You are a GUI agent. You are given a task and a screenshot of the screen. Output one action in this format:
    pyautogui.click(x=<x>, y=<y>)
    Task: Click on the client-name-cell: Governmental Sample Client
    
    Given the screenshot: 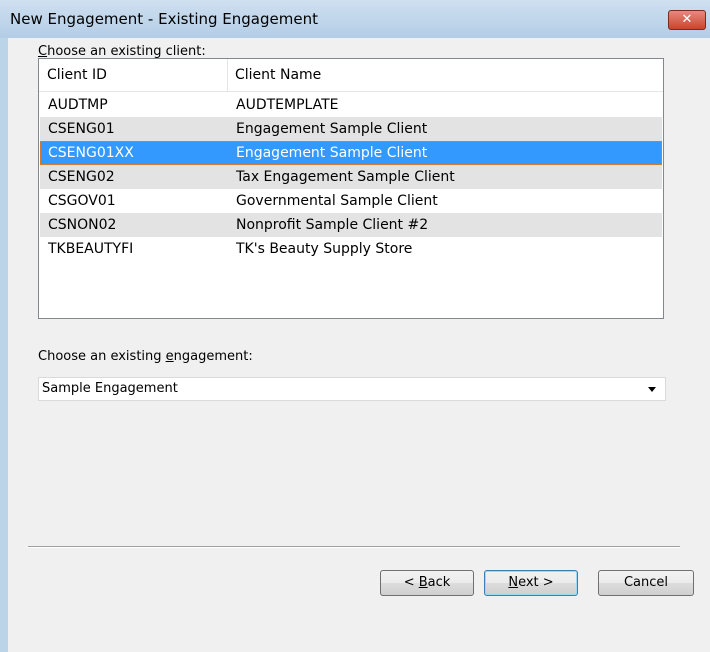 What is the action you would take?
    pyautogui.click(x=337, y=201)
    